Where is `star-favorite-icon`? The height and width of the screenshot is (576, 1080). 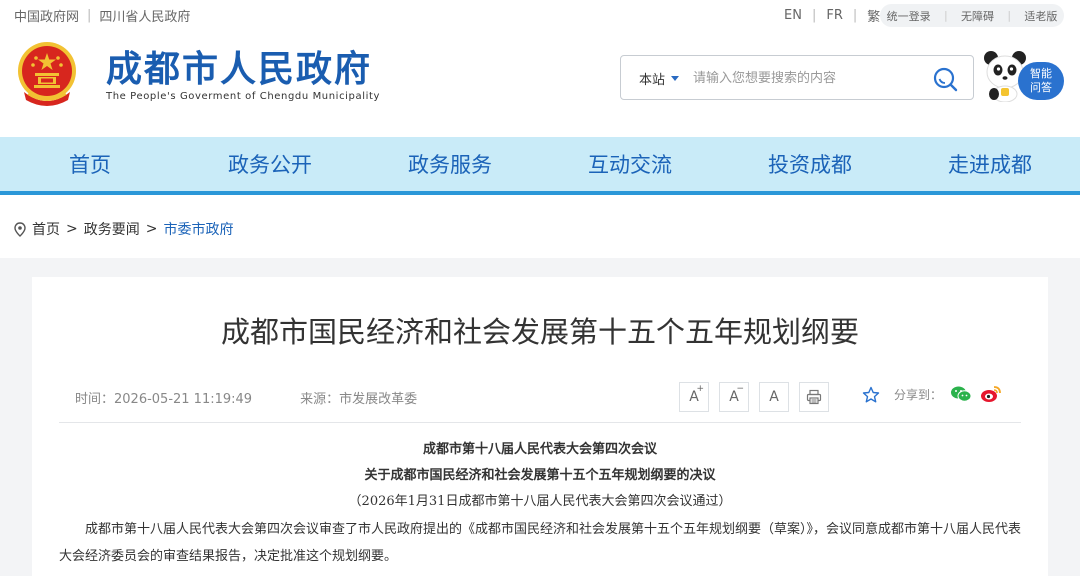
star-favorite-icon is located at coordinates (871, 394).